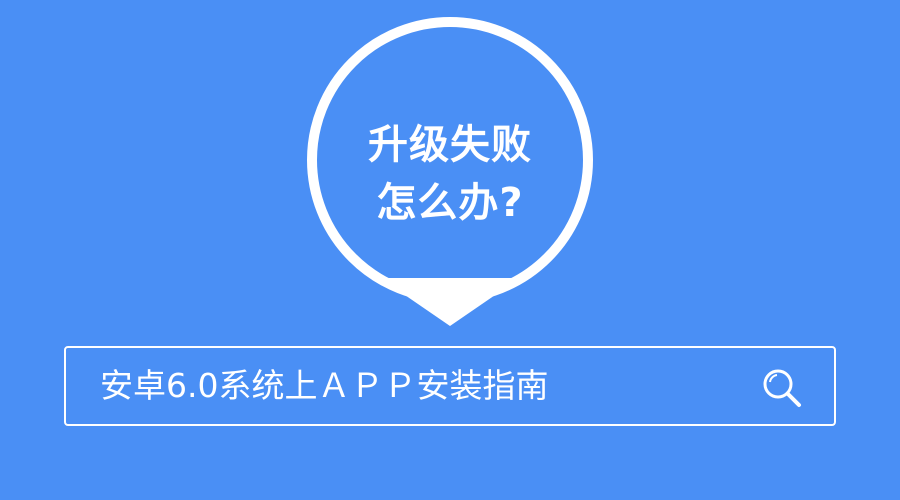  I want to click on search-bar: 安卓6.0系统上ＡＰＰ安装指南, so click(450, 386).